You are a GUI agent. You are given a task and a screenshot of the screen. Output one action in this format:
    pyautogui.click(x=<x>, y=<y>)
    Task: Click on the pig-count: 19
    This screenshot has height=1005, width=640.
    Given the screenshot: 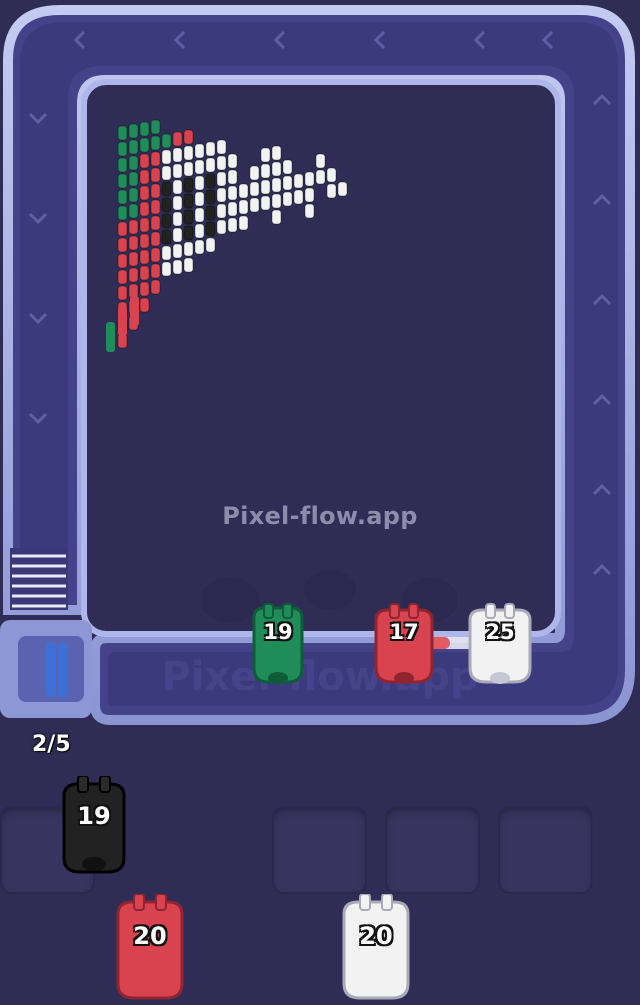 What is the action you would take?
    pyautogui.click(x=278, y=632)
    